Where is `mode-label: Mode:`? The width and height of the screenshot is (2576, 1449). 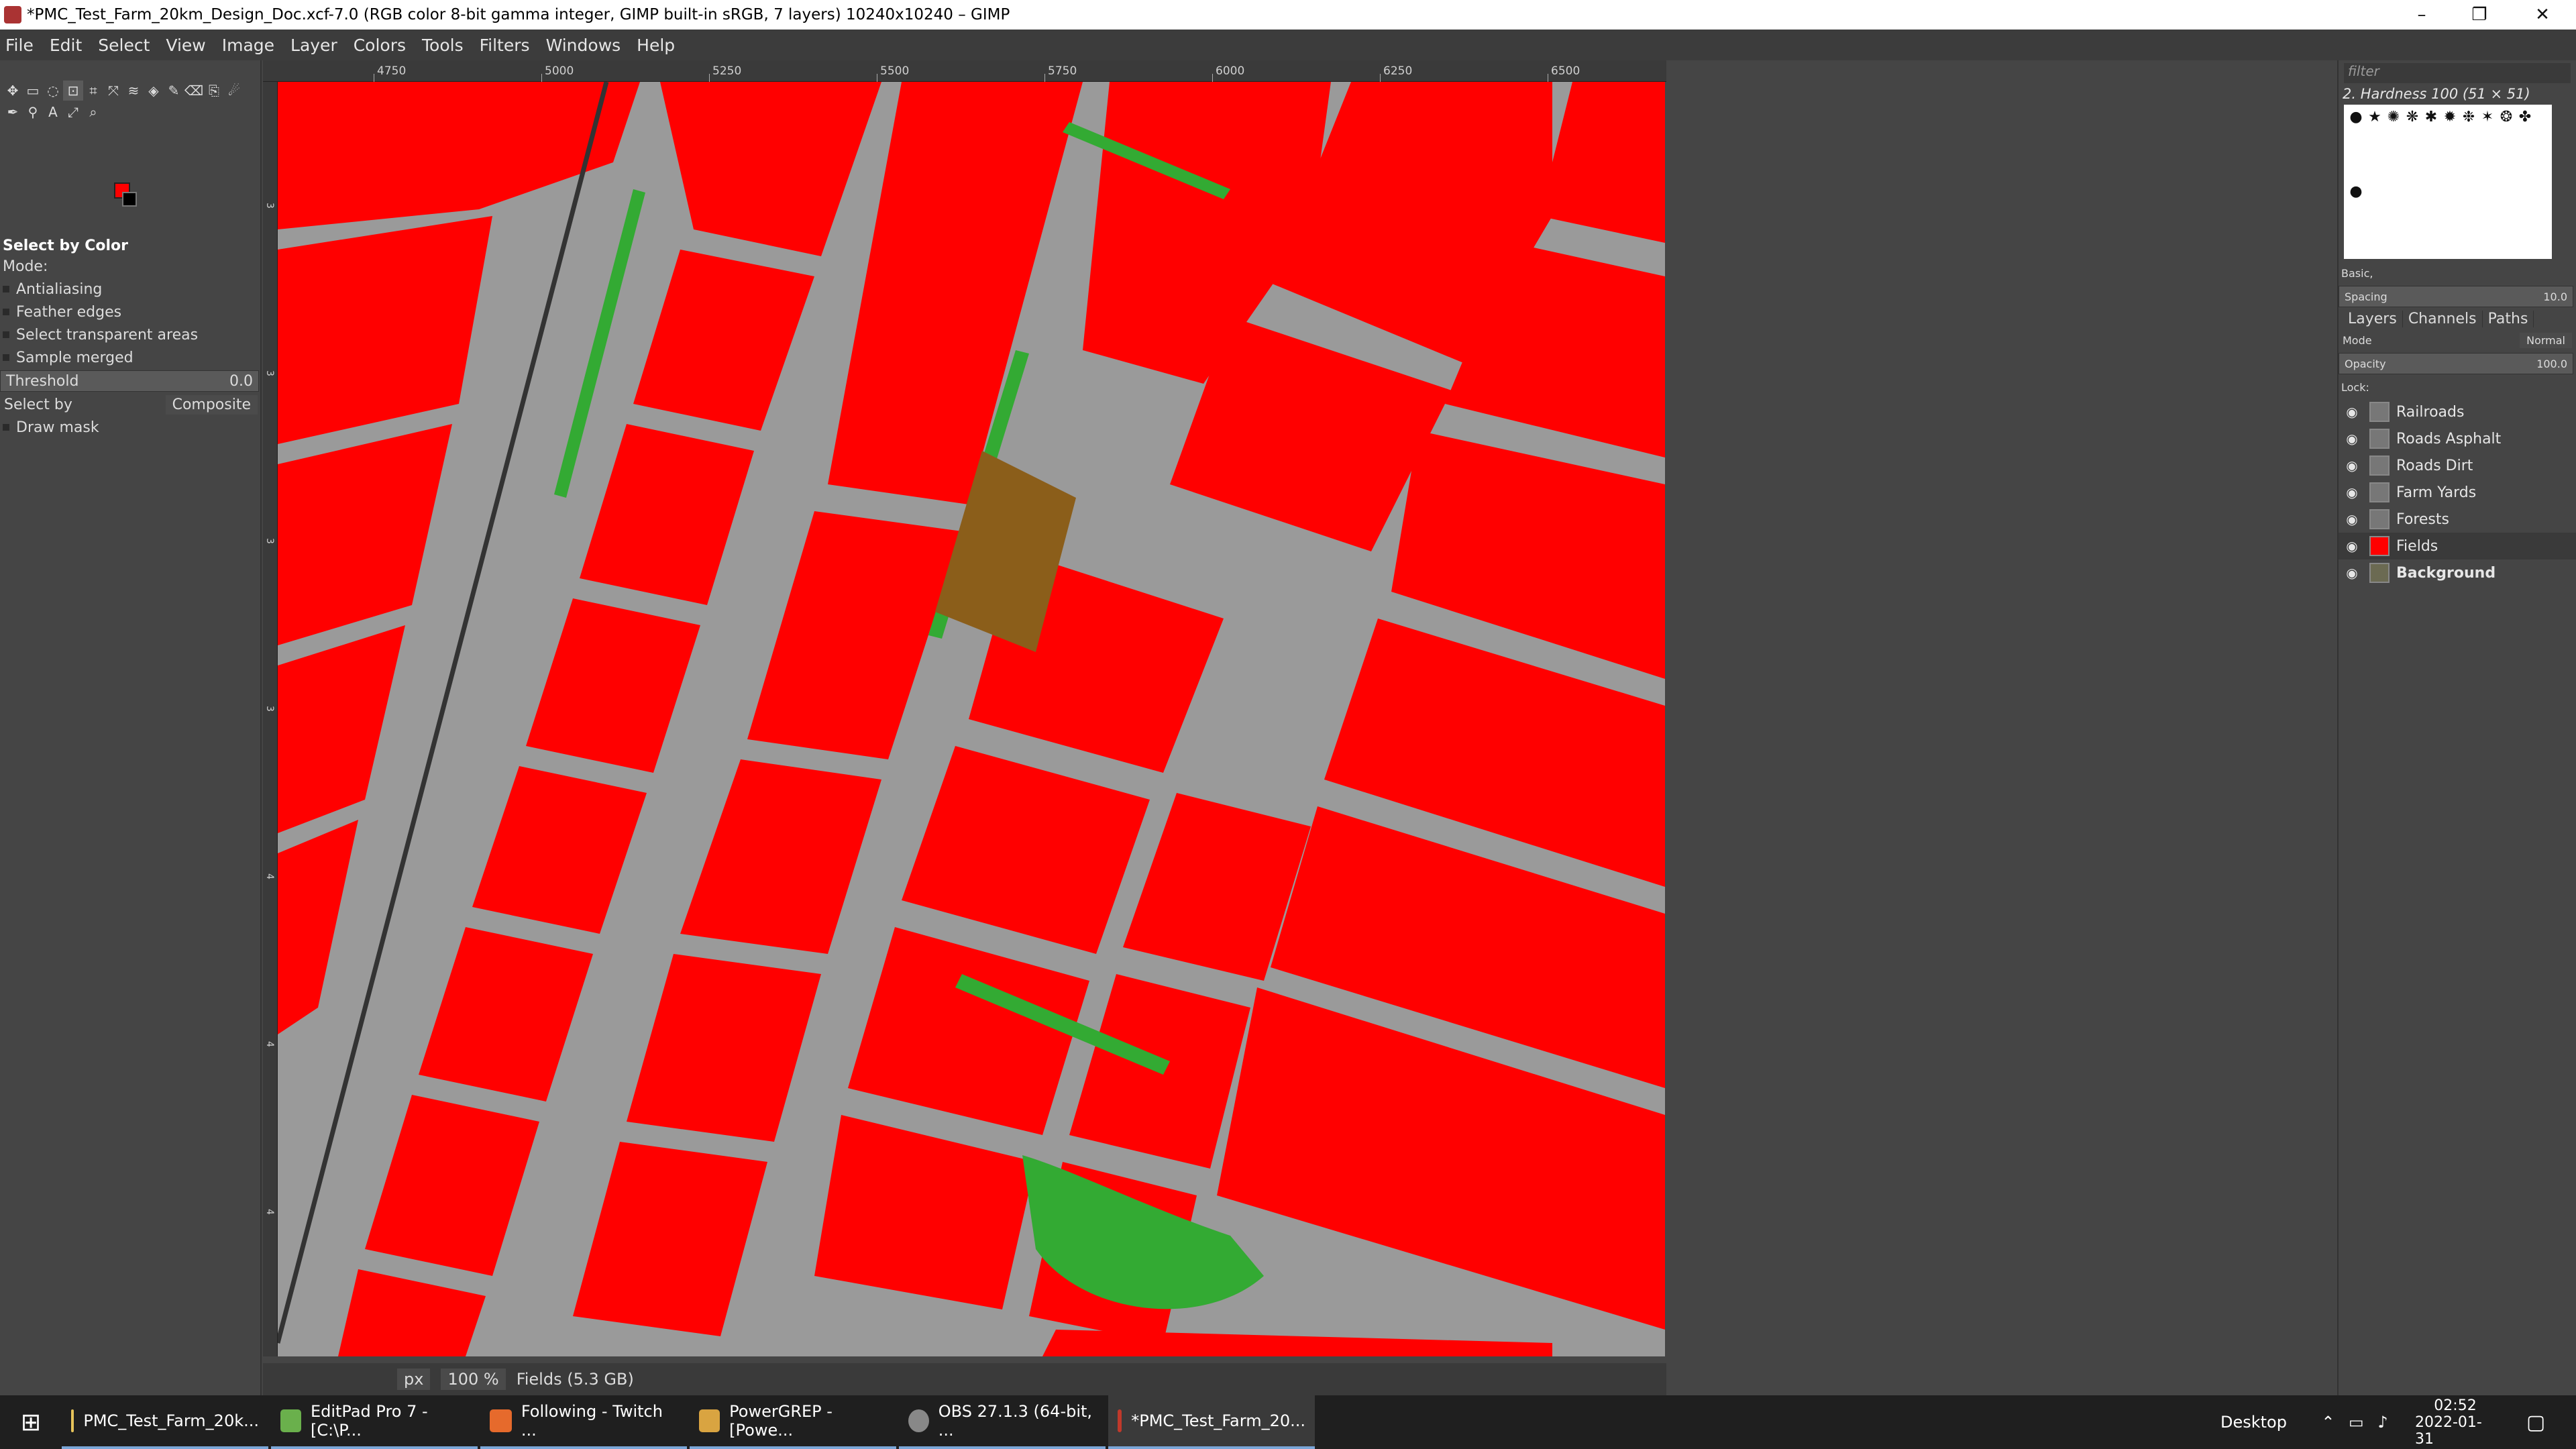 mode-label: Mode: is located at coordinates (25, 266).